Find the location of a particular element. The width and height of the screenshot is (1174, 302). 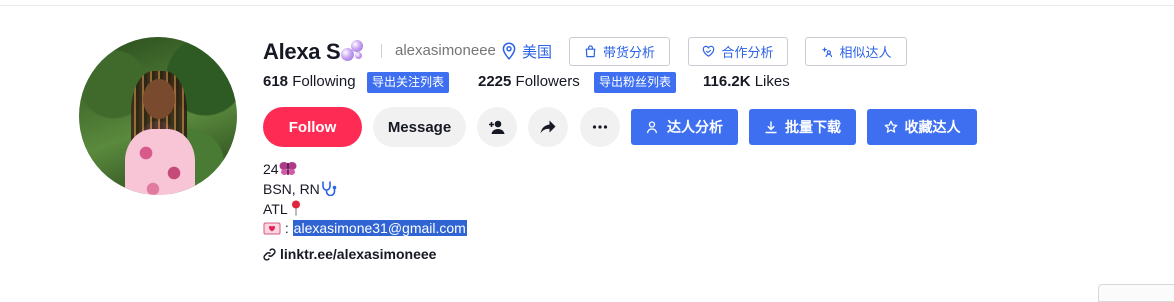

export-following-button: 导出关注列表 is located at coordinates (408, 82).